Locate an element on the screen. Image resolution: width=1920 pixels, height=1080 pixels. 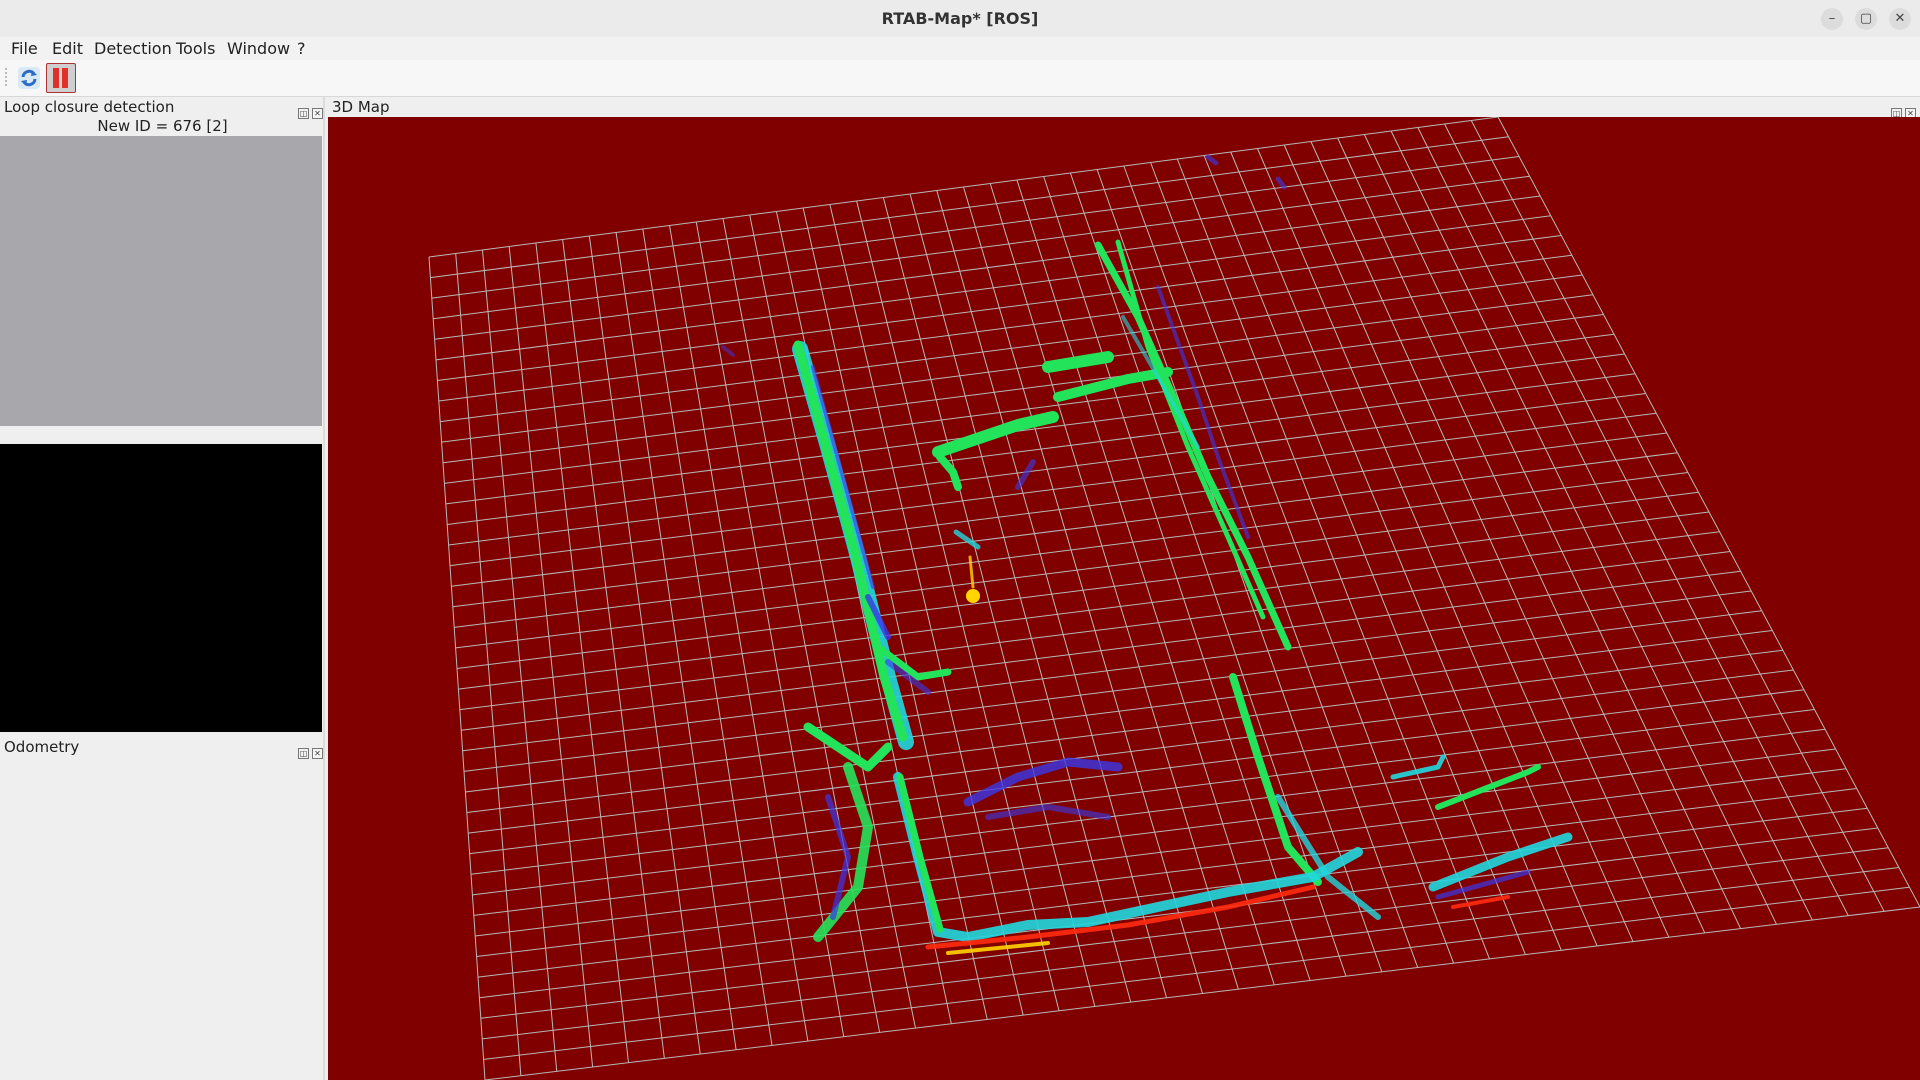
menu-help: ? is located at coordinates (301, 48).